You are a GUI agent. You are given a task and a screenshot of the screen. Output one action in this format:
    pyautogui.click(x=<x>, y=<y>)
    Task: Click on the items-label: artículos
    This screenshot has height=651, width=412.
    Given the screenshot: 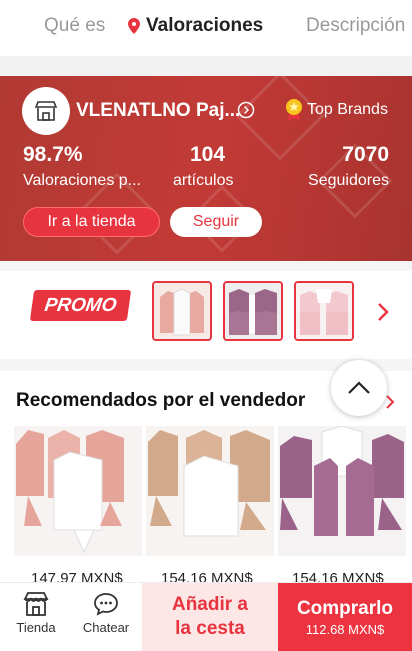 What is the action you would take?
    pyautogui.click(x=203, y=180)
    